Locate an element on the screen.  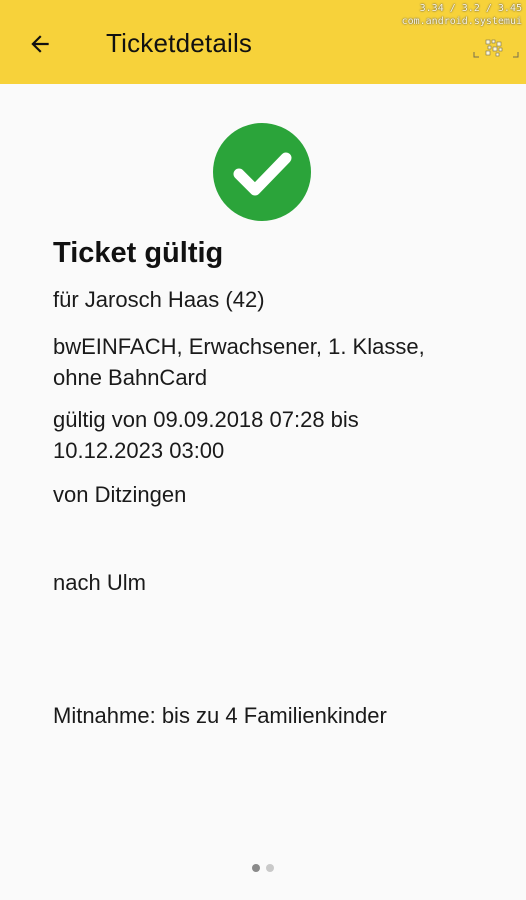
ticket-status: Ticket gültig is located at coordinates (138, 253).